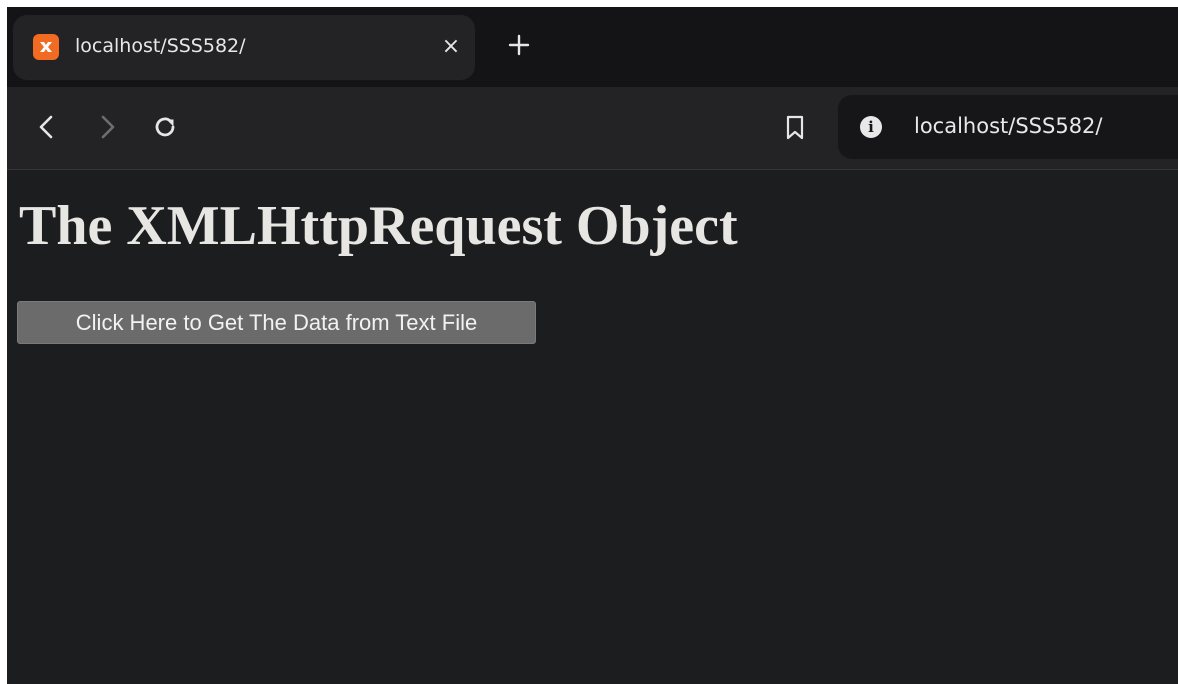 The width and height of the screenshot is (1178, 684). I want to click on tab-localhost: localhost/SSS582/ ×, so click(244, 47).